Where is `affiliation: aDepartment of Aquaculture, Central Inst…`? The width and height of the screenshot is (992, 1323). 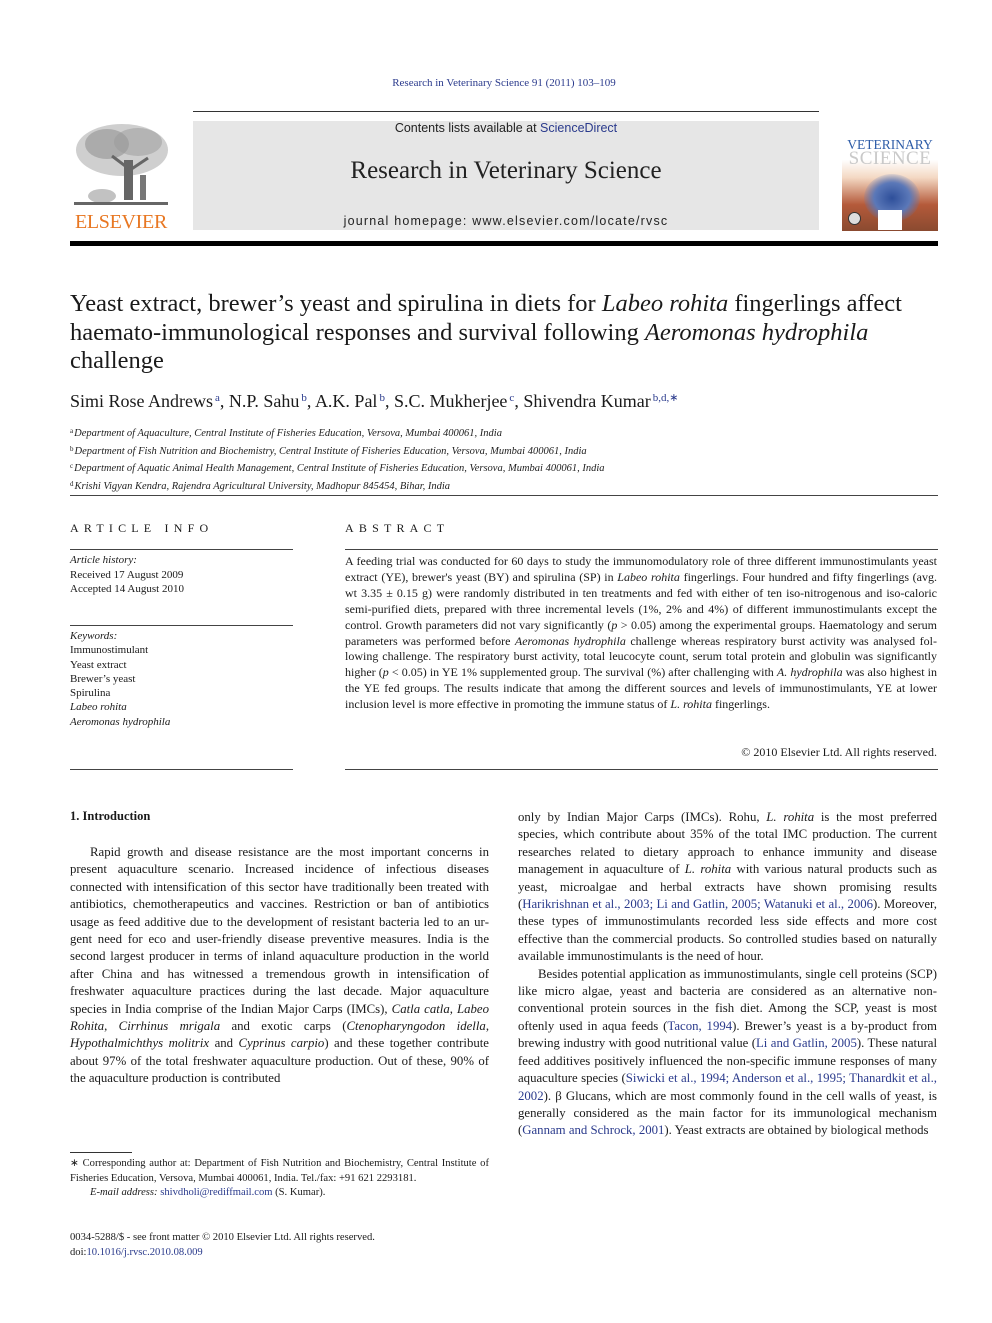 affiliation: aDepartment of Aquaculture, Central Inst… is located at coordinates (505, 433).